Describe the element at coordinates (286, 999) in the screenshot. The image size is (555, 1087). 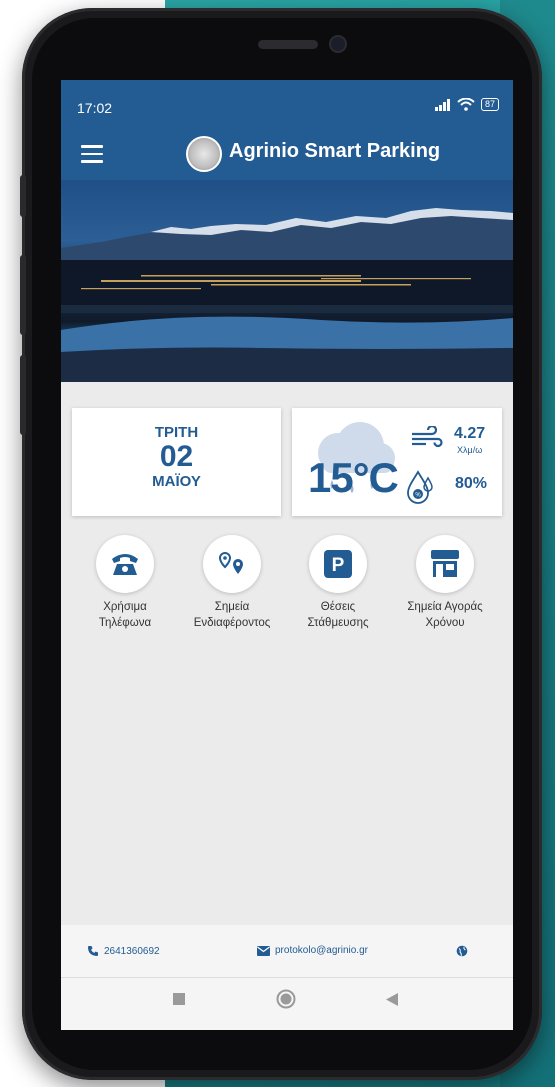
I see `home-circle-icon` at that location.